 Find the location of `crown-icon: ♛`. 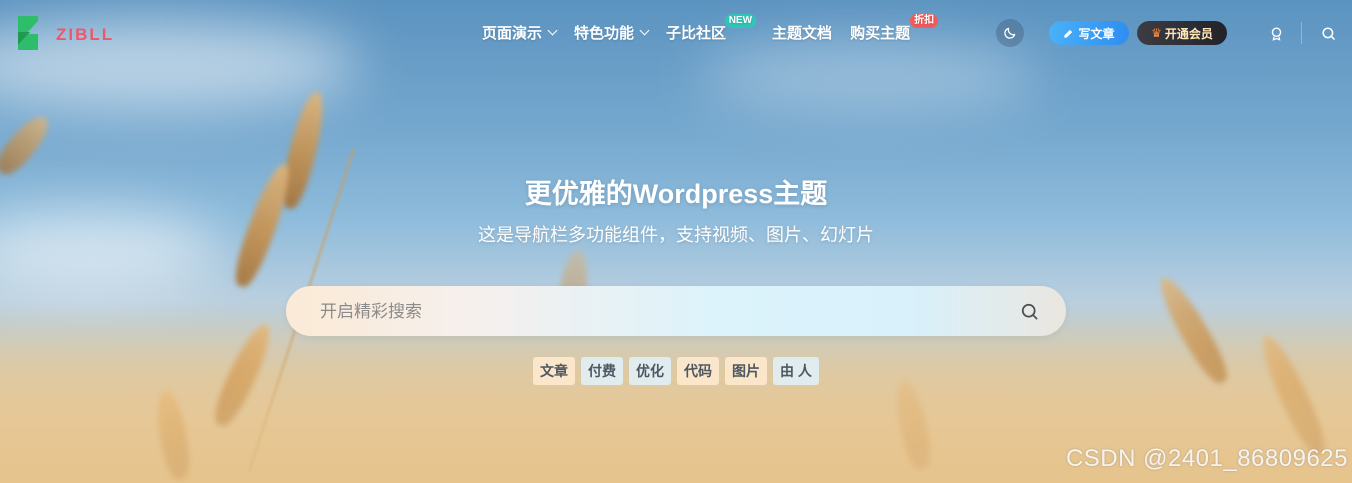

crown-icon: ♛ is located at coordinates (1156, 33).